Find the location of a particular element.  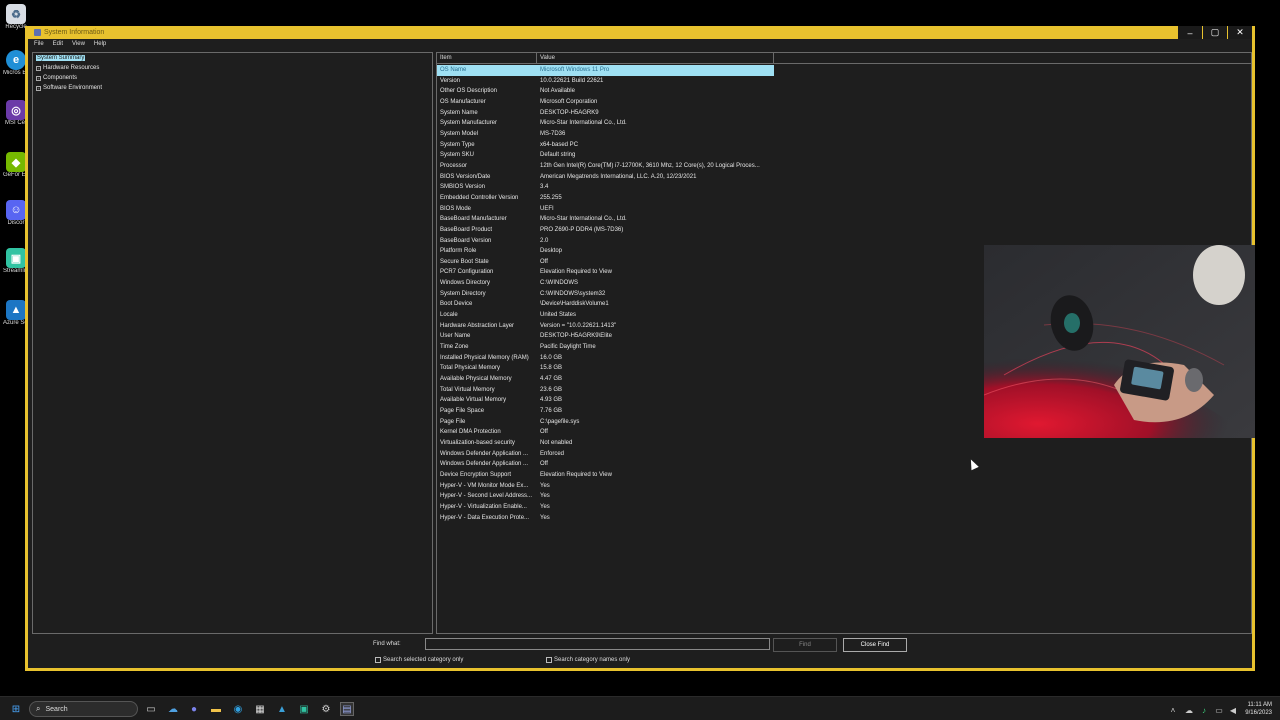

table-row: Other OS Description Not Available is located at coordinates (844, 91).